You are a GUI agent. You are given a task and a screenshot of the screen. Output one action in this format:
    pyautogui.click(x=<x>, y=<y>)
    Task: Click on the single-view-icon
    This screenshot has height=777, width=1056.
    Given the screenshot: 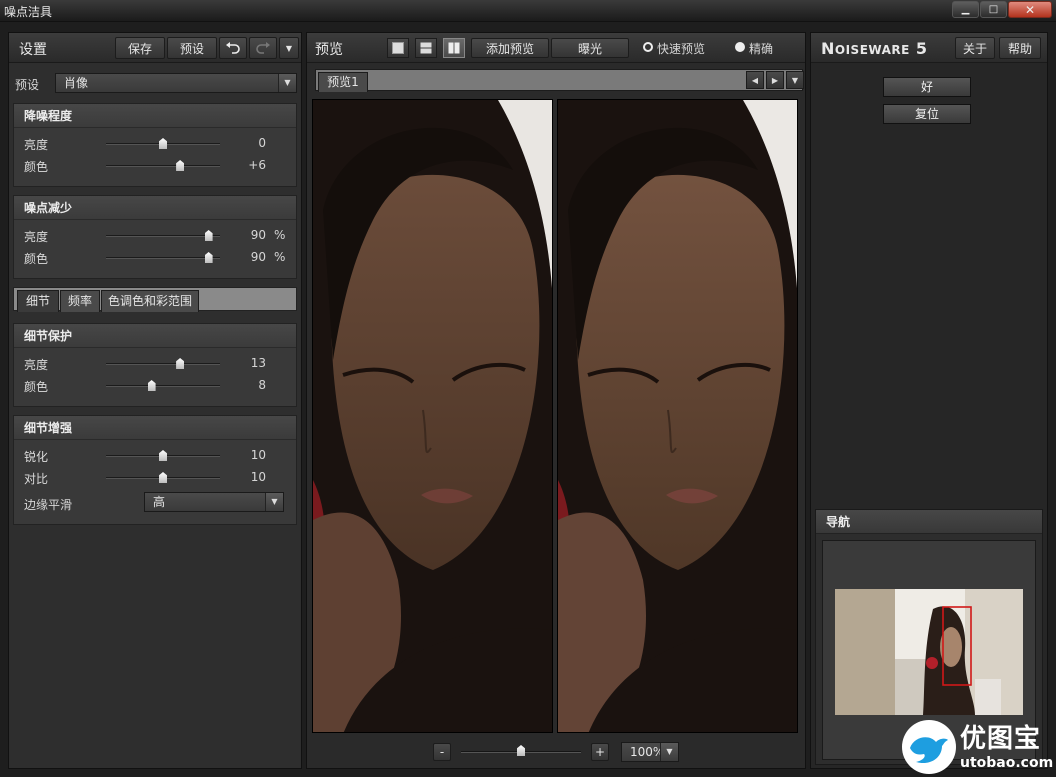 What is the action you would take?
    pyautogui.click(x=398, y=48)
    